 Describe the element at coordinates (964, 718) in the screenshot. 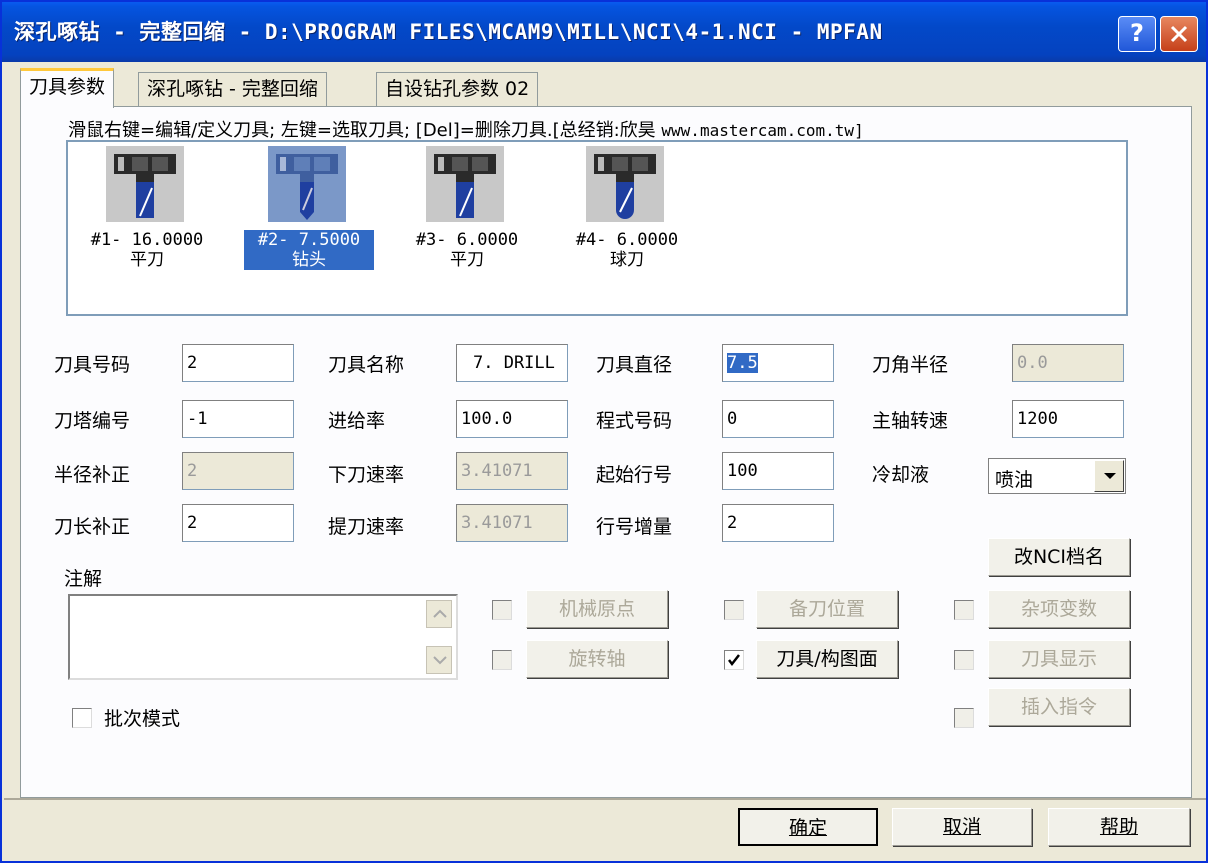

I see `insert-command-checkbox` at that location.